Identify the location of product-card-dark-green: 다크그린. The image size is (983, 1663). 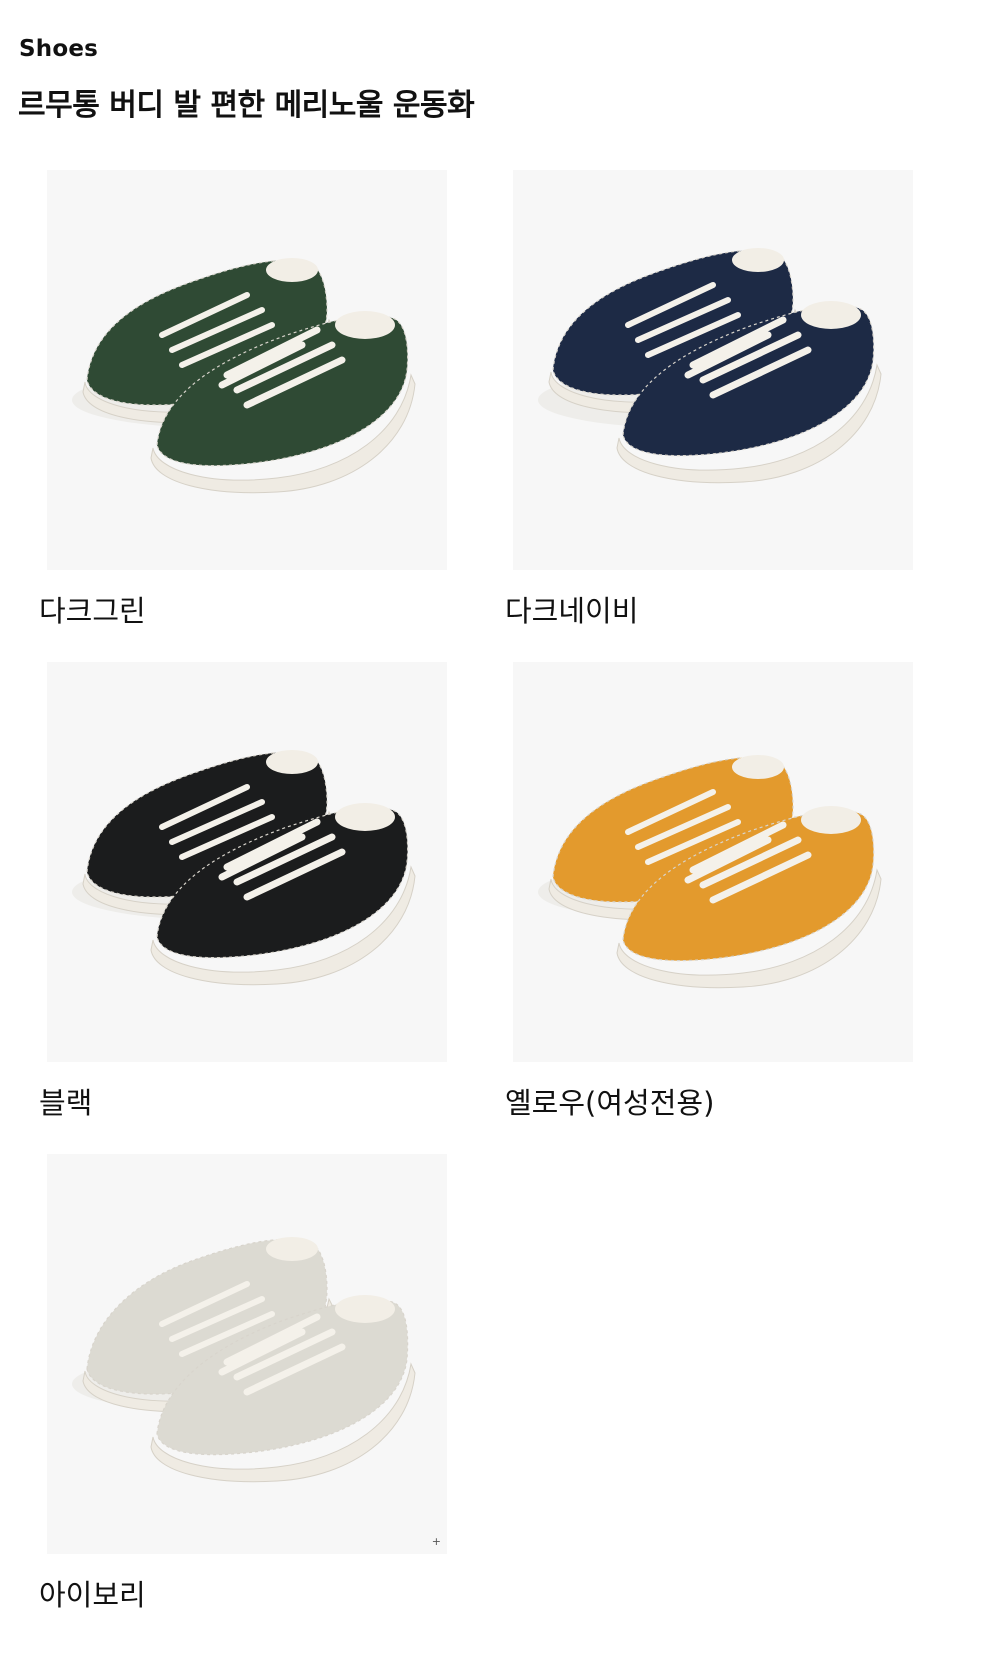
(243, 399).